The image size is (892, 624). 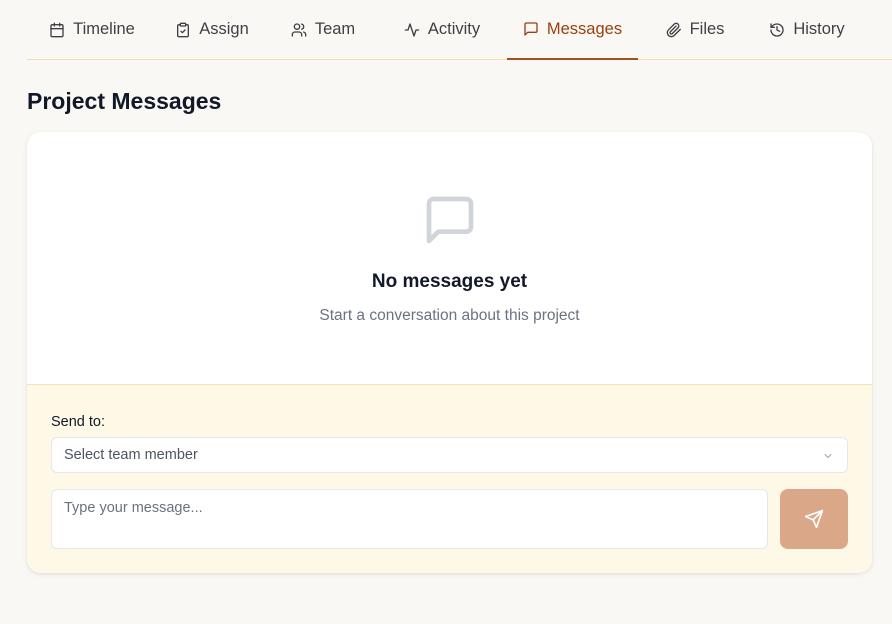 What do you see at coordinates (124, 101) in the screenshot?
I see `page-title: Project Messages` at bounding box center [124, 101].